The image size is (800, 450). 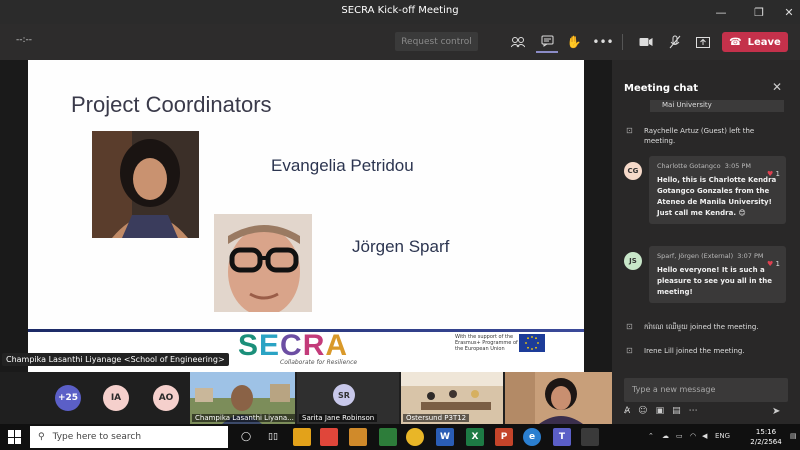 I want to click on task-view-split-icon: ▯▯, so click(x=273, y=437).